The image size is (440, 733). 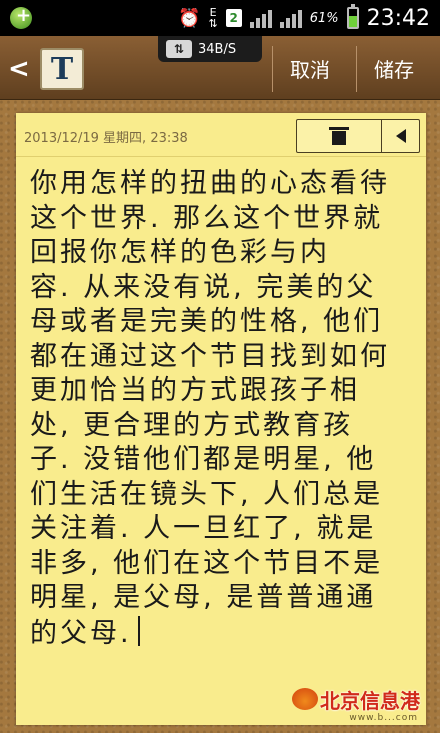 I want to click on alarm-clock-icon: ⏰, so click(x=189, y=18).